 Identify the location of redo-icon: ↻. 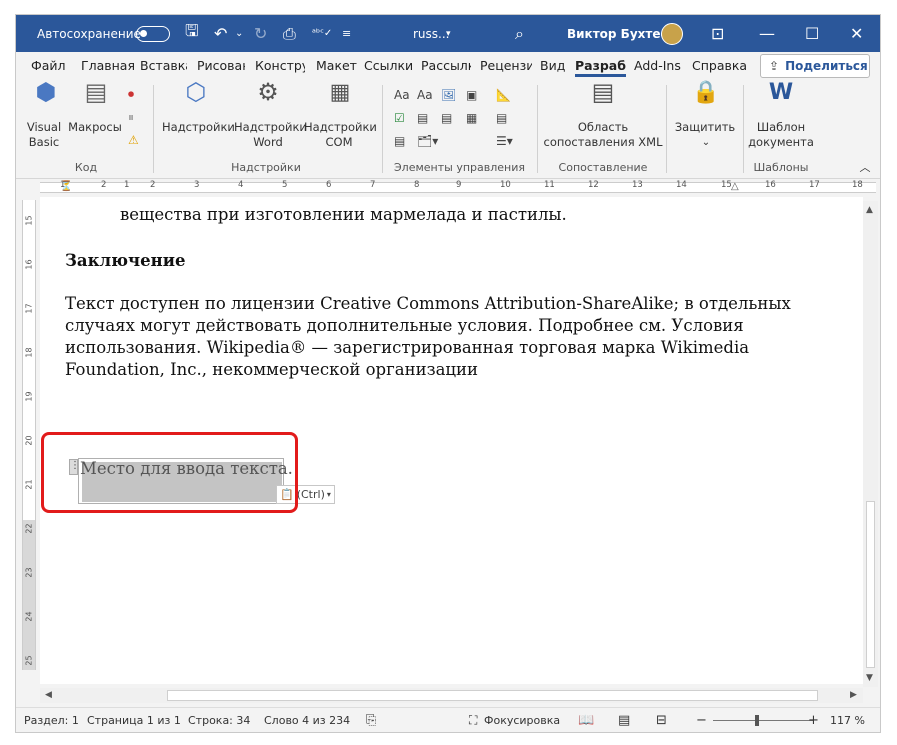
(260, 33).